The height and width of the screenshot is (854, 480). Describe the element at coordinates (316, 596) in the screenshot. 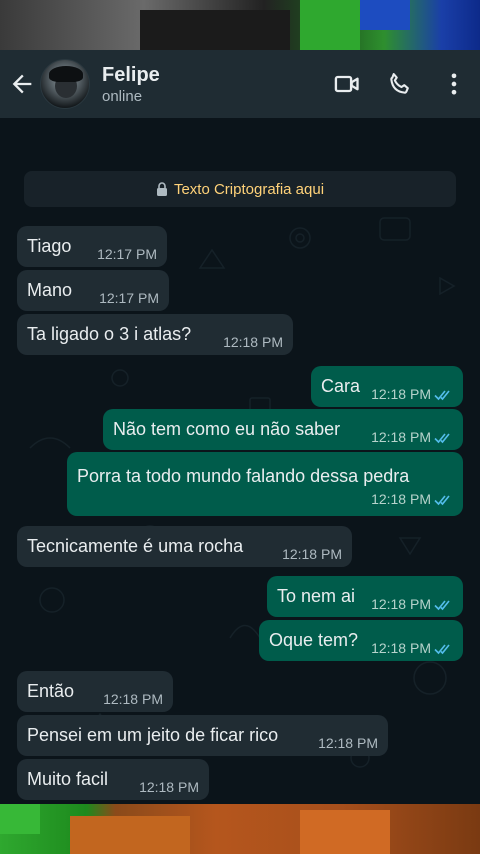

I see `message-text: To nem ai` at that location.